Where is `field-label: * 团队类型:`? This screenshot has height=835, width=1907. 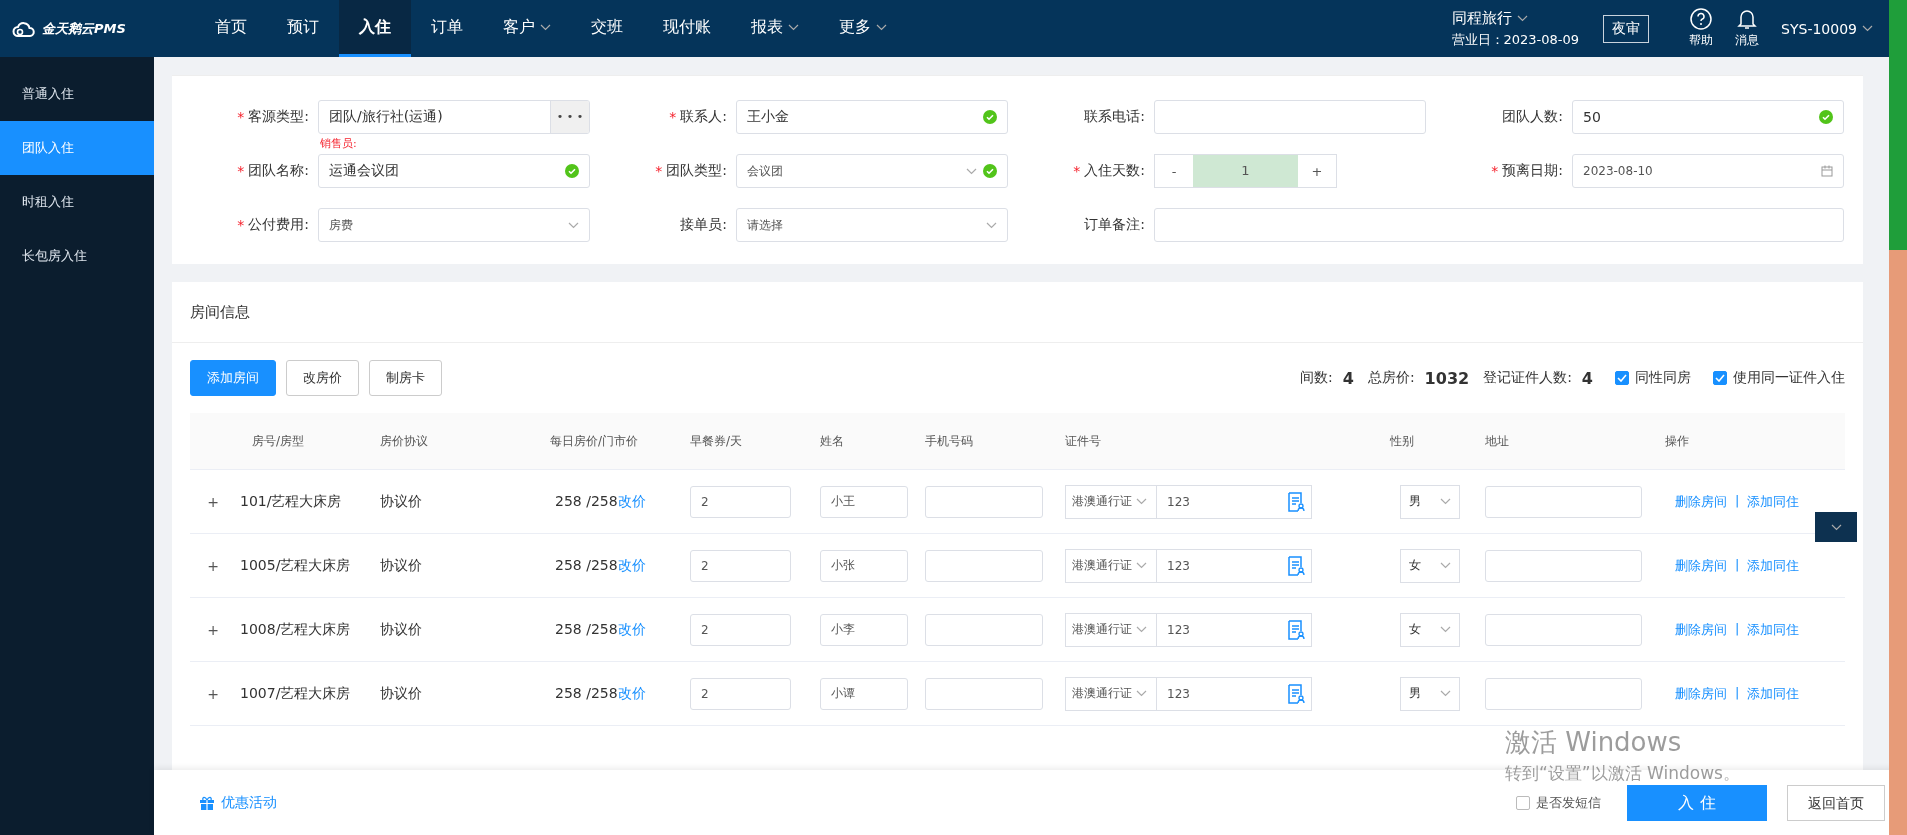
field-label: * 团队类型: is located at coordinates (690, 171).